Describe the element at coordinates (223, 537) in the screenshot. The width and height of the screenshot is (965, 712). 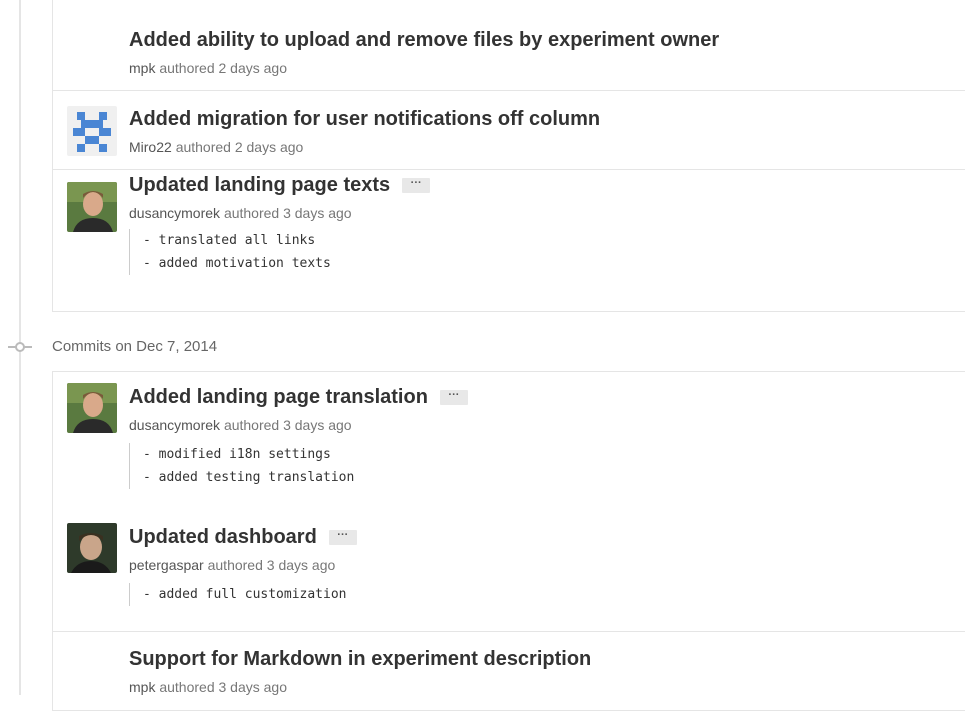
I see `commit-title-text: Updated dashboard` at that location.